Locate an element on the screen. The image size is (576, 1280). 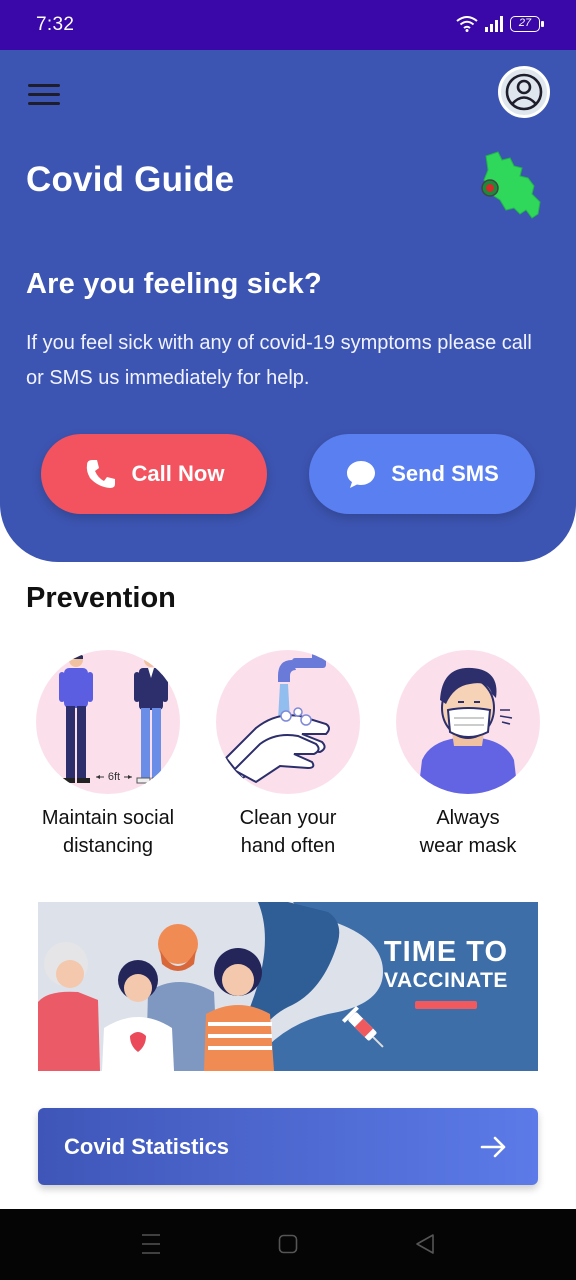
vaccinate-banner: TIME TO VACCINATE is located at coordinates (288, 986).